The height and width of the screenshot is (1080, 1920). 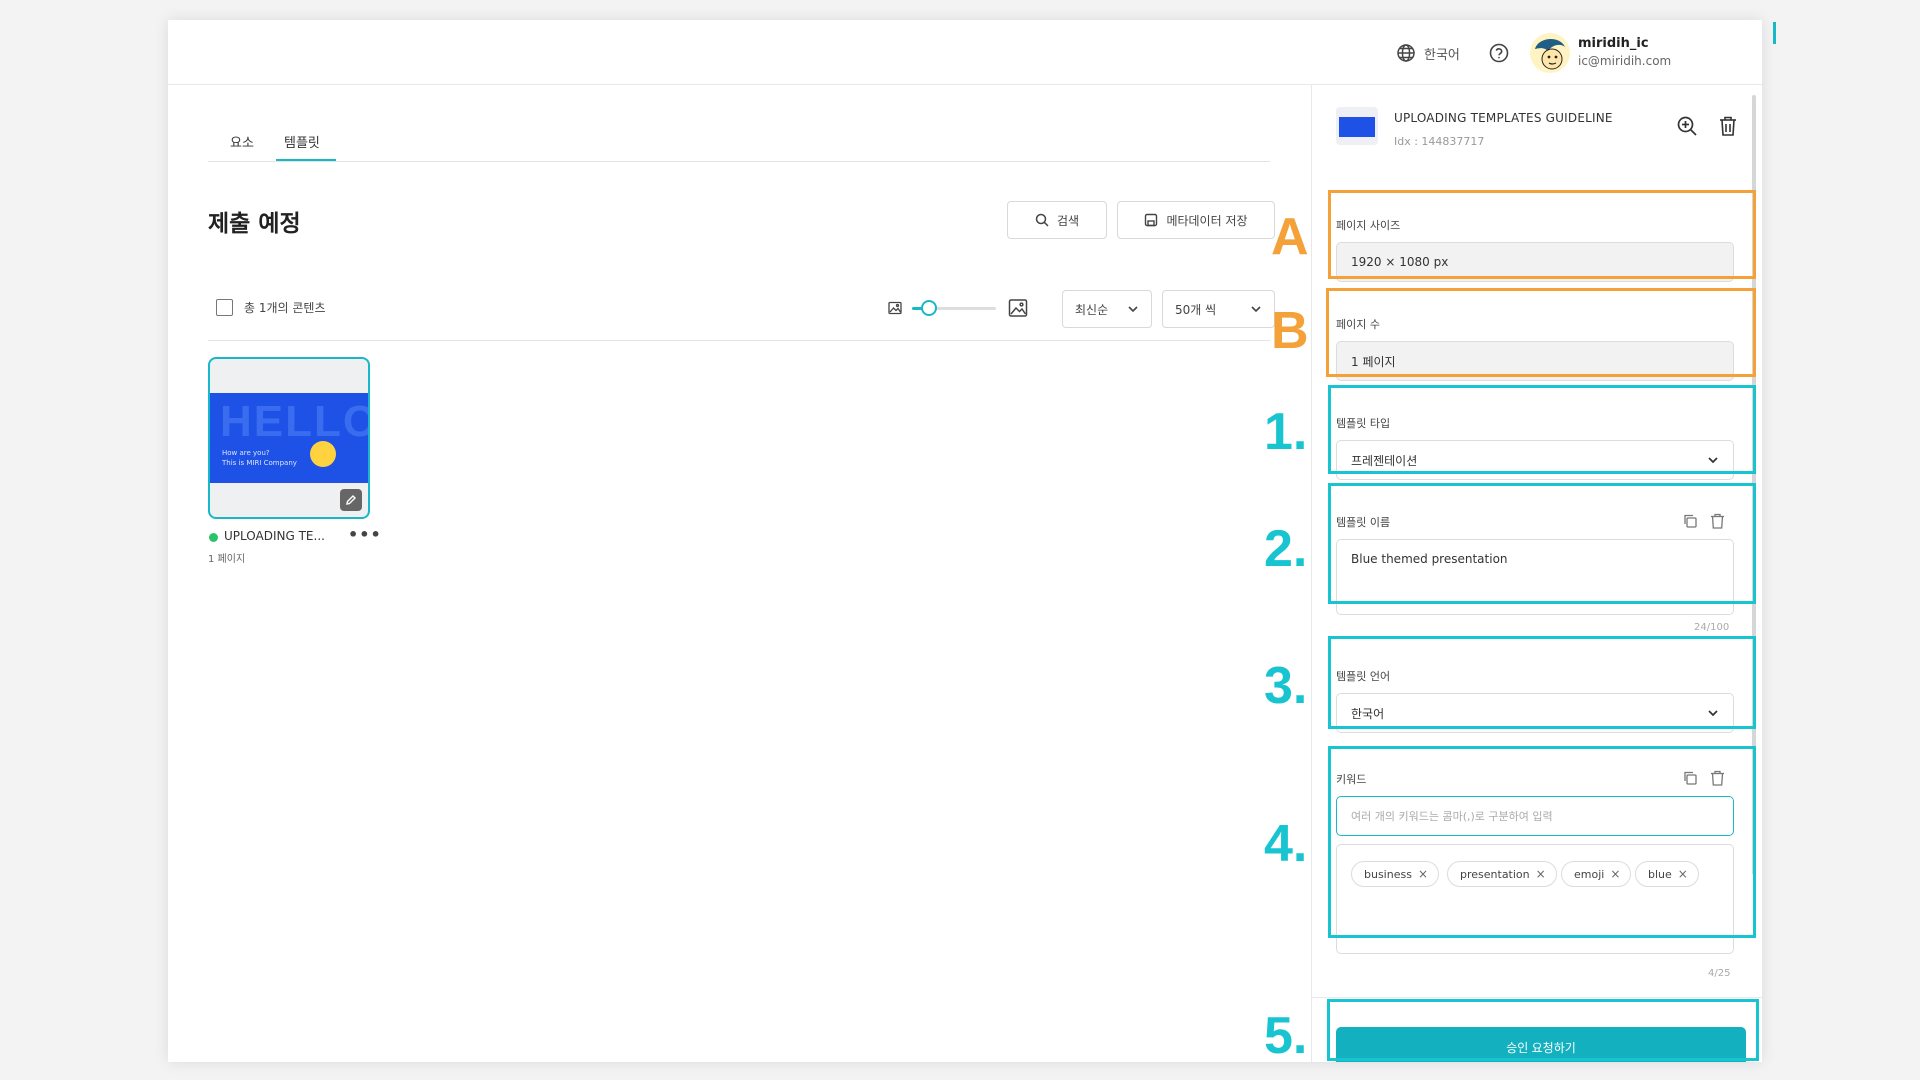 What do you see at coordinates (1712, 627) in the screenshot?
I see `template-name-counter: 24/100` at bounding box center [1712, 627].